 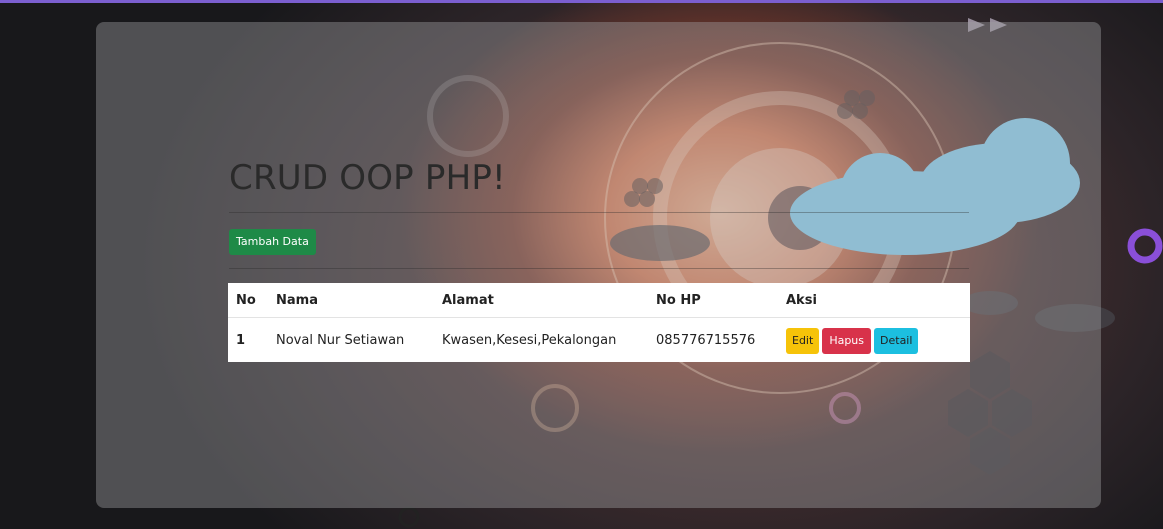 I want to click on detail-button: Detail, so click(x=896, y=340).